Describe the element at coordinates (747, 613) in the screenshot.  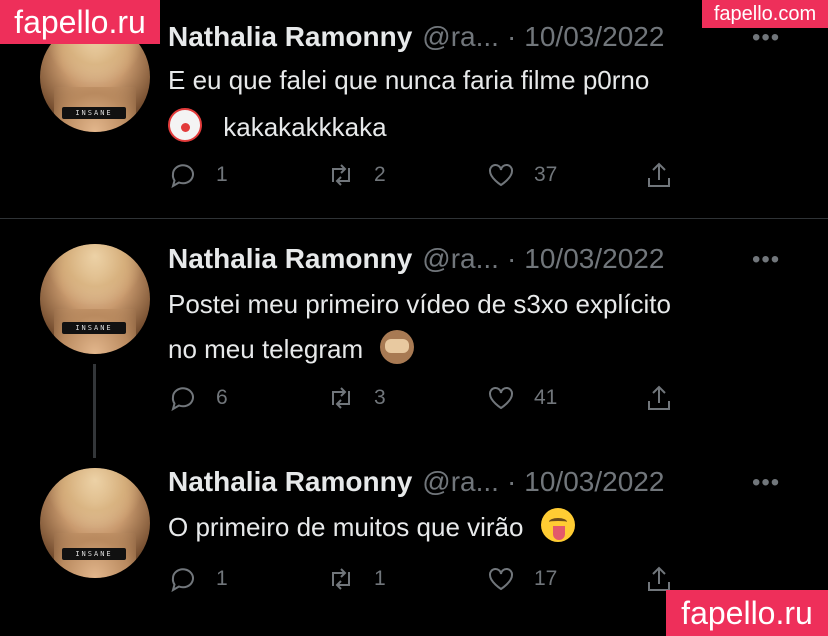
I see `watermark-bottom-right: fapello.ru` at that location.